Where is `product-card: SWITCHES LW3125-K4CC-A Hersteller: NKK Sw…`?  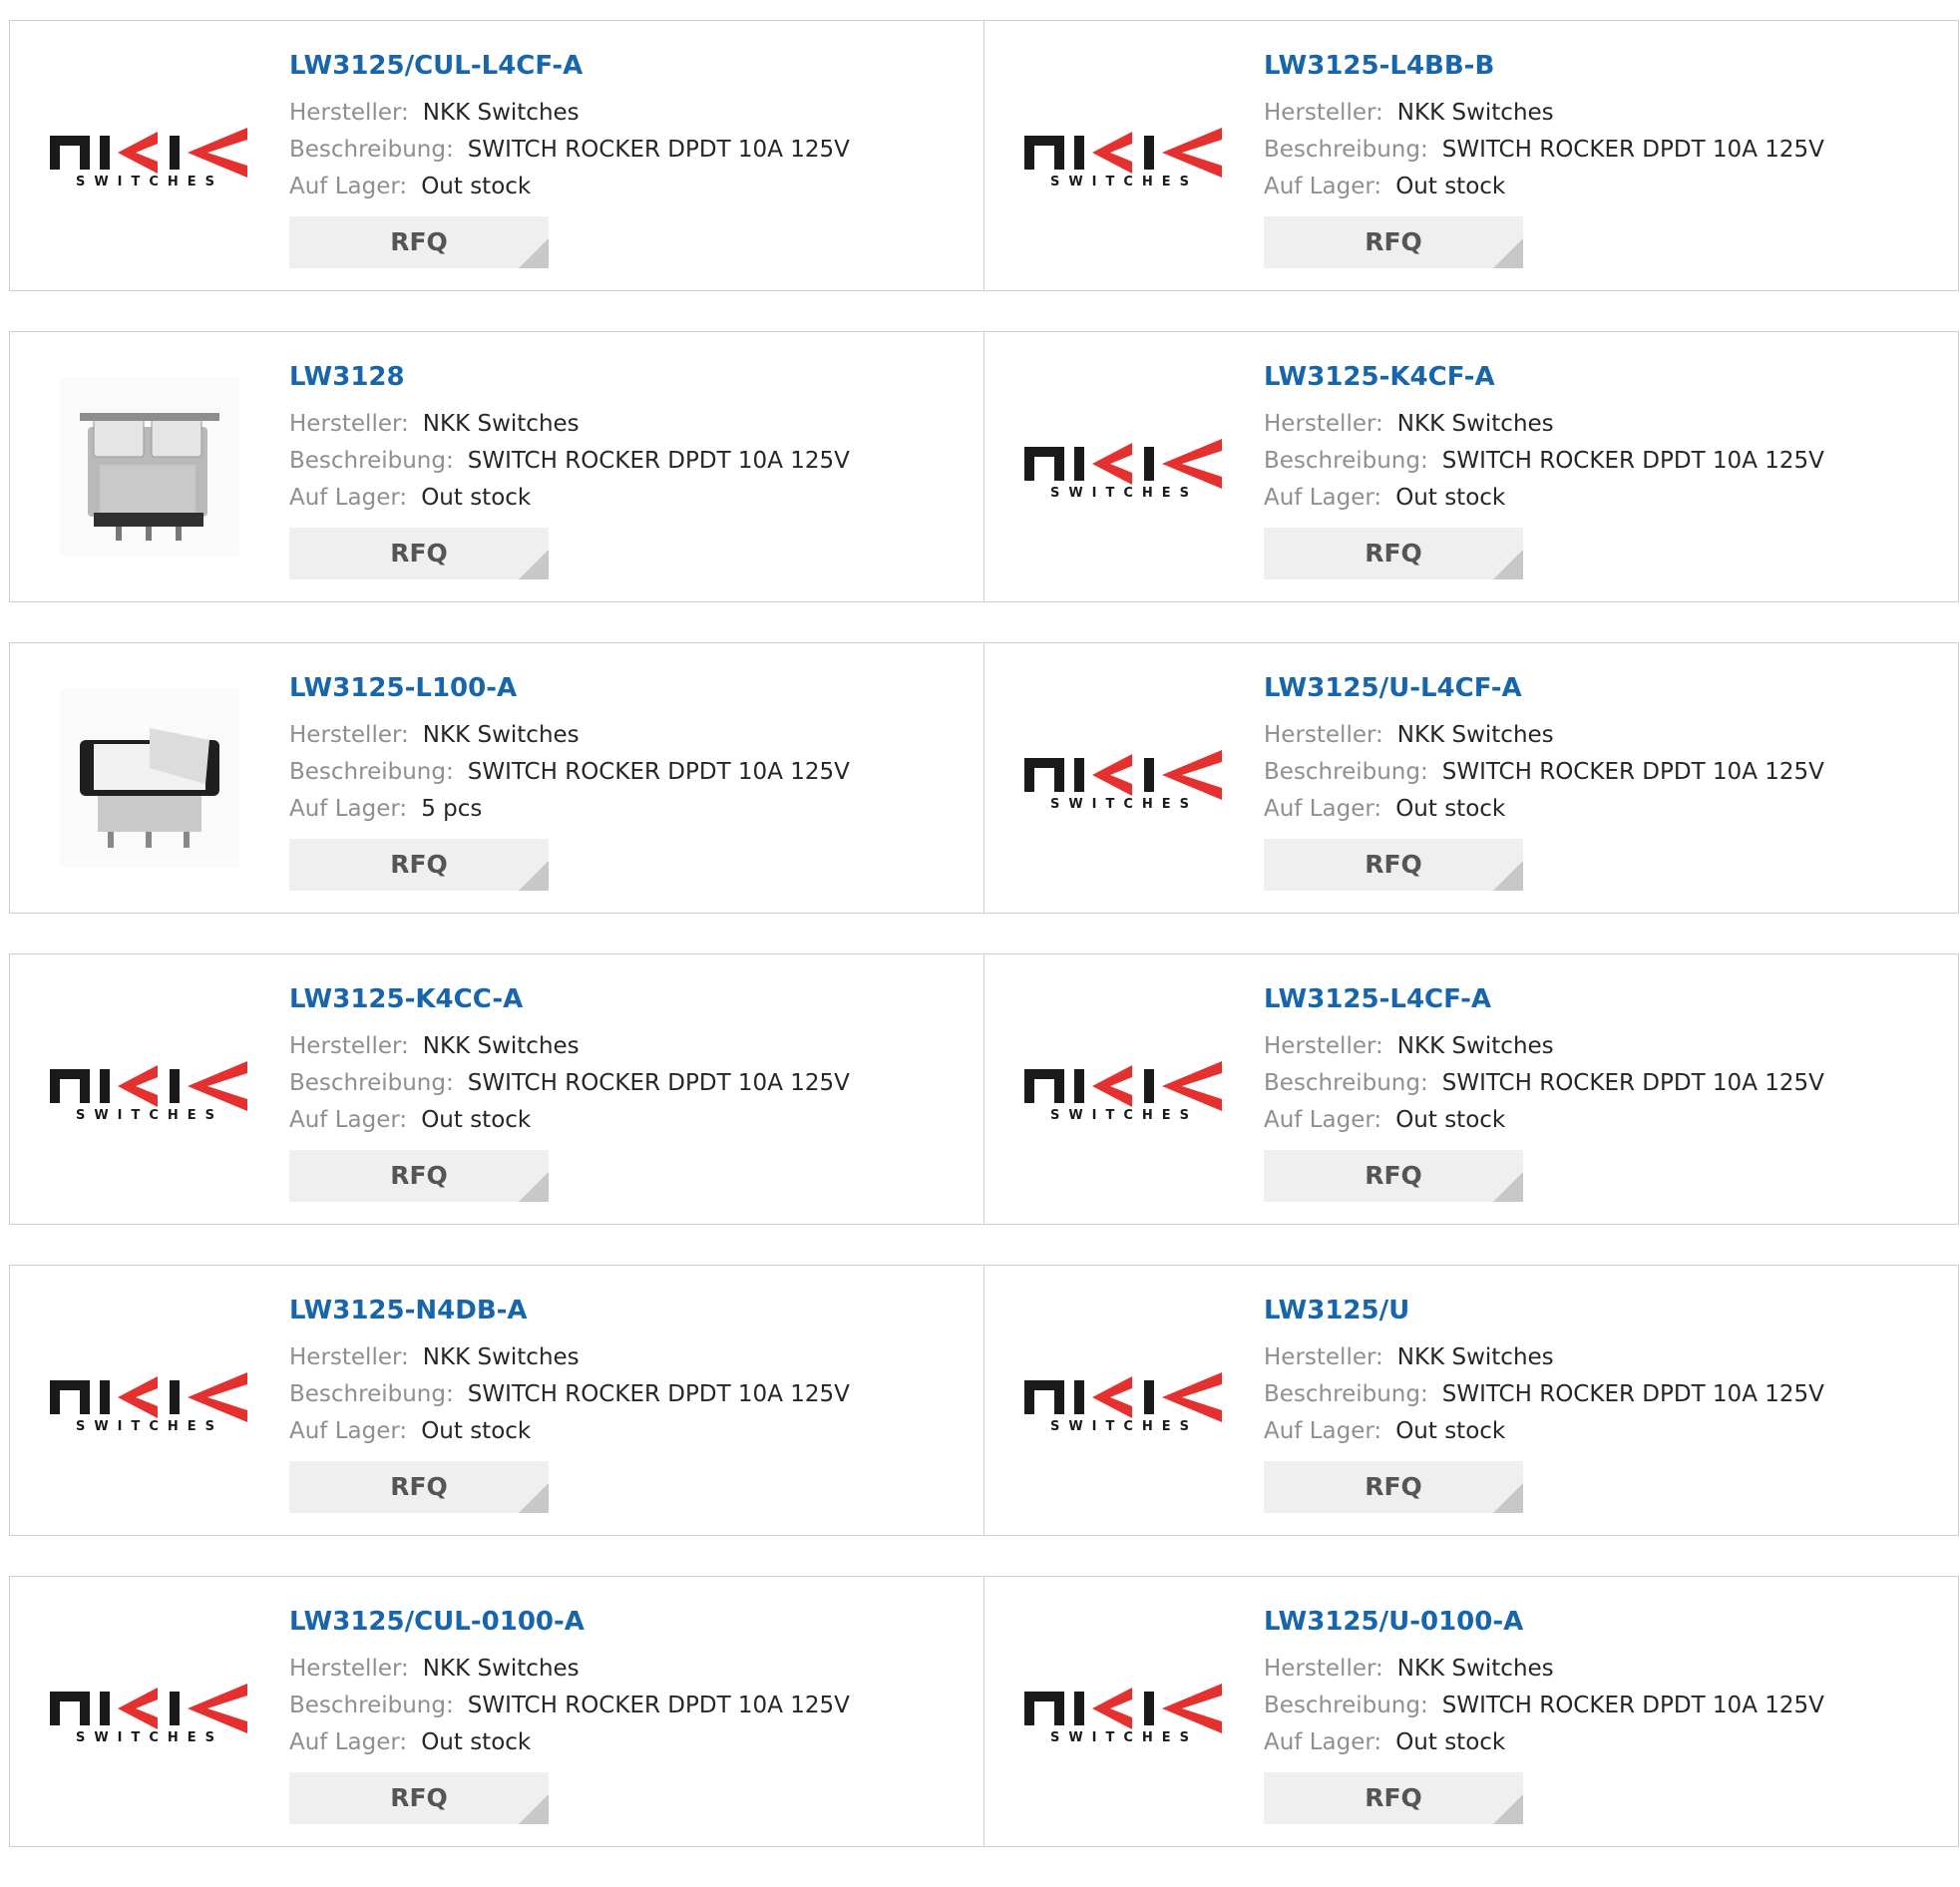
product-card: SWITCHES LW3125-K4CC-A Hersteller: NKK Sw… is located at coordinates (497, 1089).